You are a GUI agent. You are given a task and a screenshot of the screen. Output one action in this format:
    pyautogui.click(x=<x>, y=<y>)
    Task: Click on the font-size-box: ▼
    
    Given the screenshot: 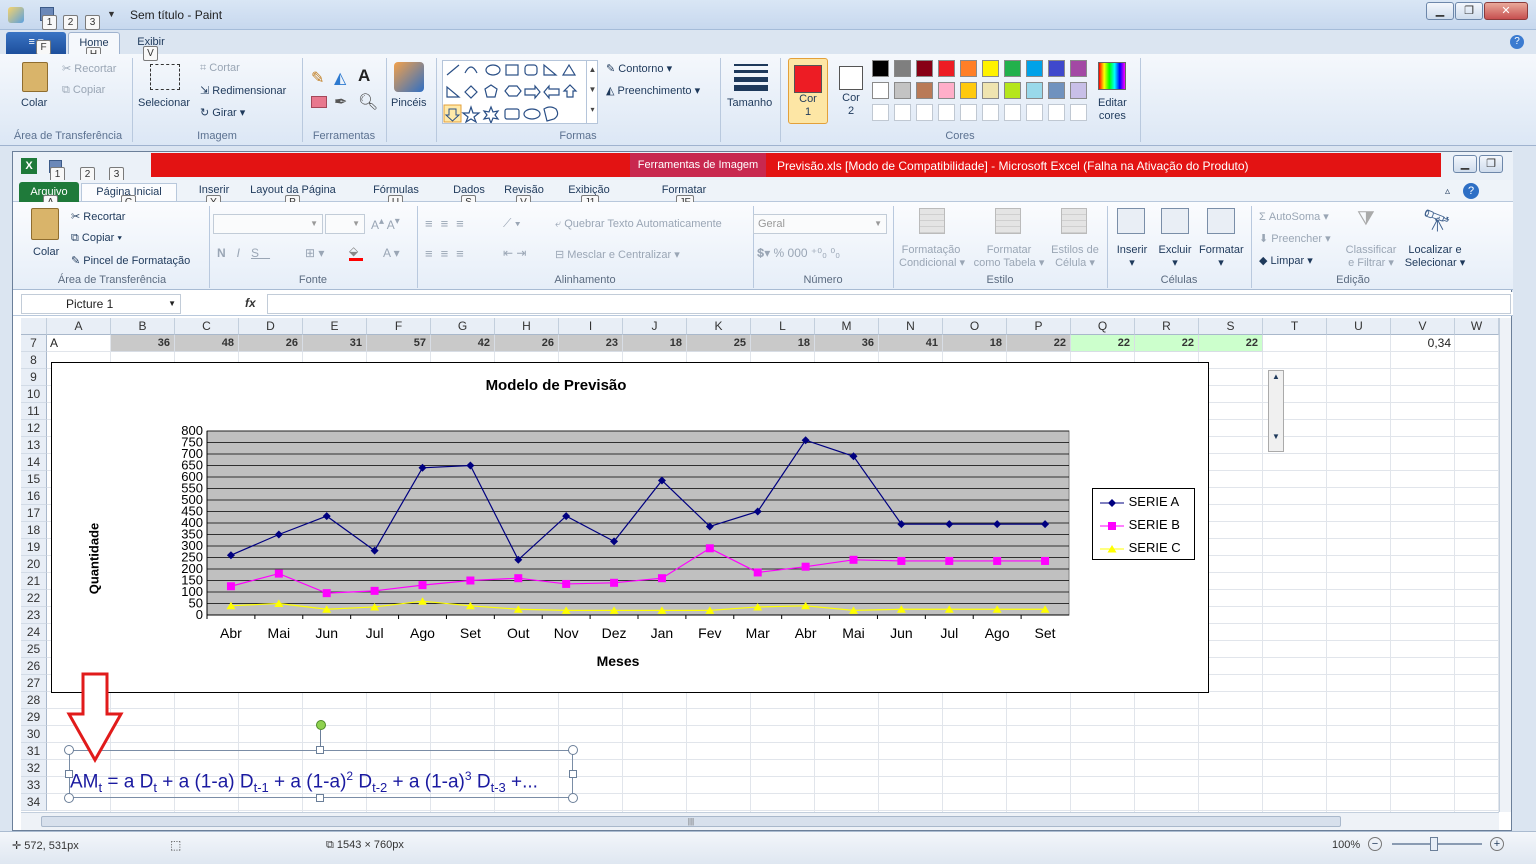 What is the action you would take?
    pyautogui.click(x=345, y=224)
    